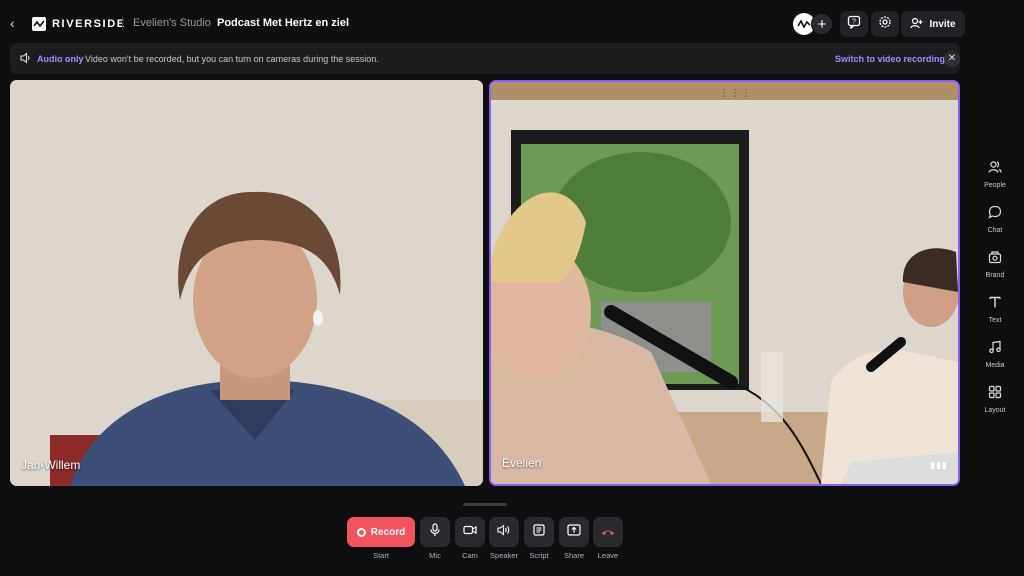 Image resolution: width=1024 pixels, height=576 pixels. I want to click on mic-control: Mic, so click(435, 538).